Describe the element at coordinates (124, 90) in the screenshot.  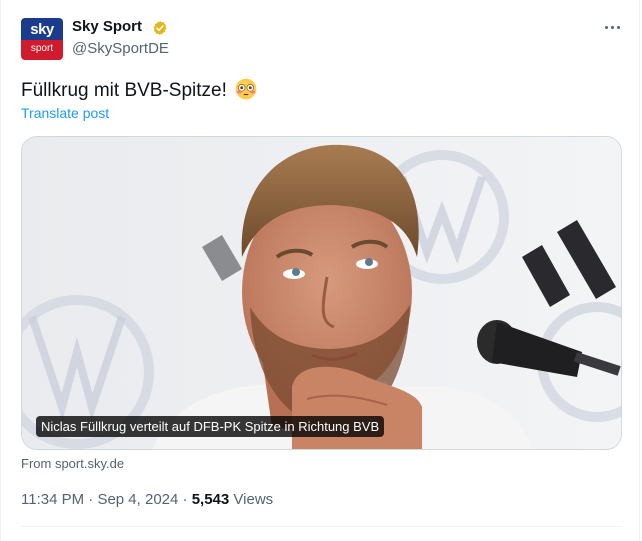
I see `post-text-content: Füllkrug mit BVB-Spitze!` at that location.